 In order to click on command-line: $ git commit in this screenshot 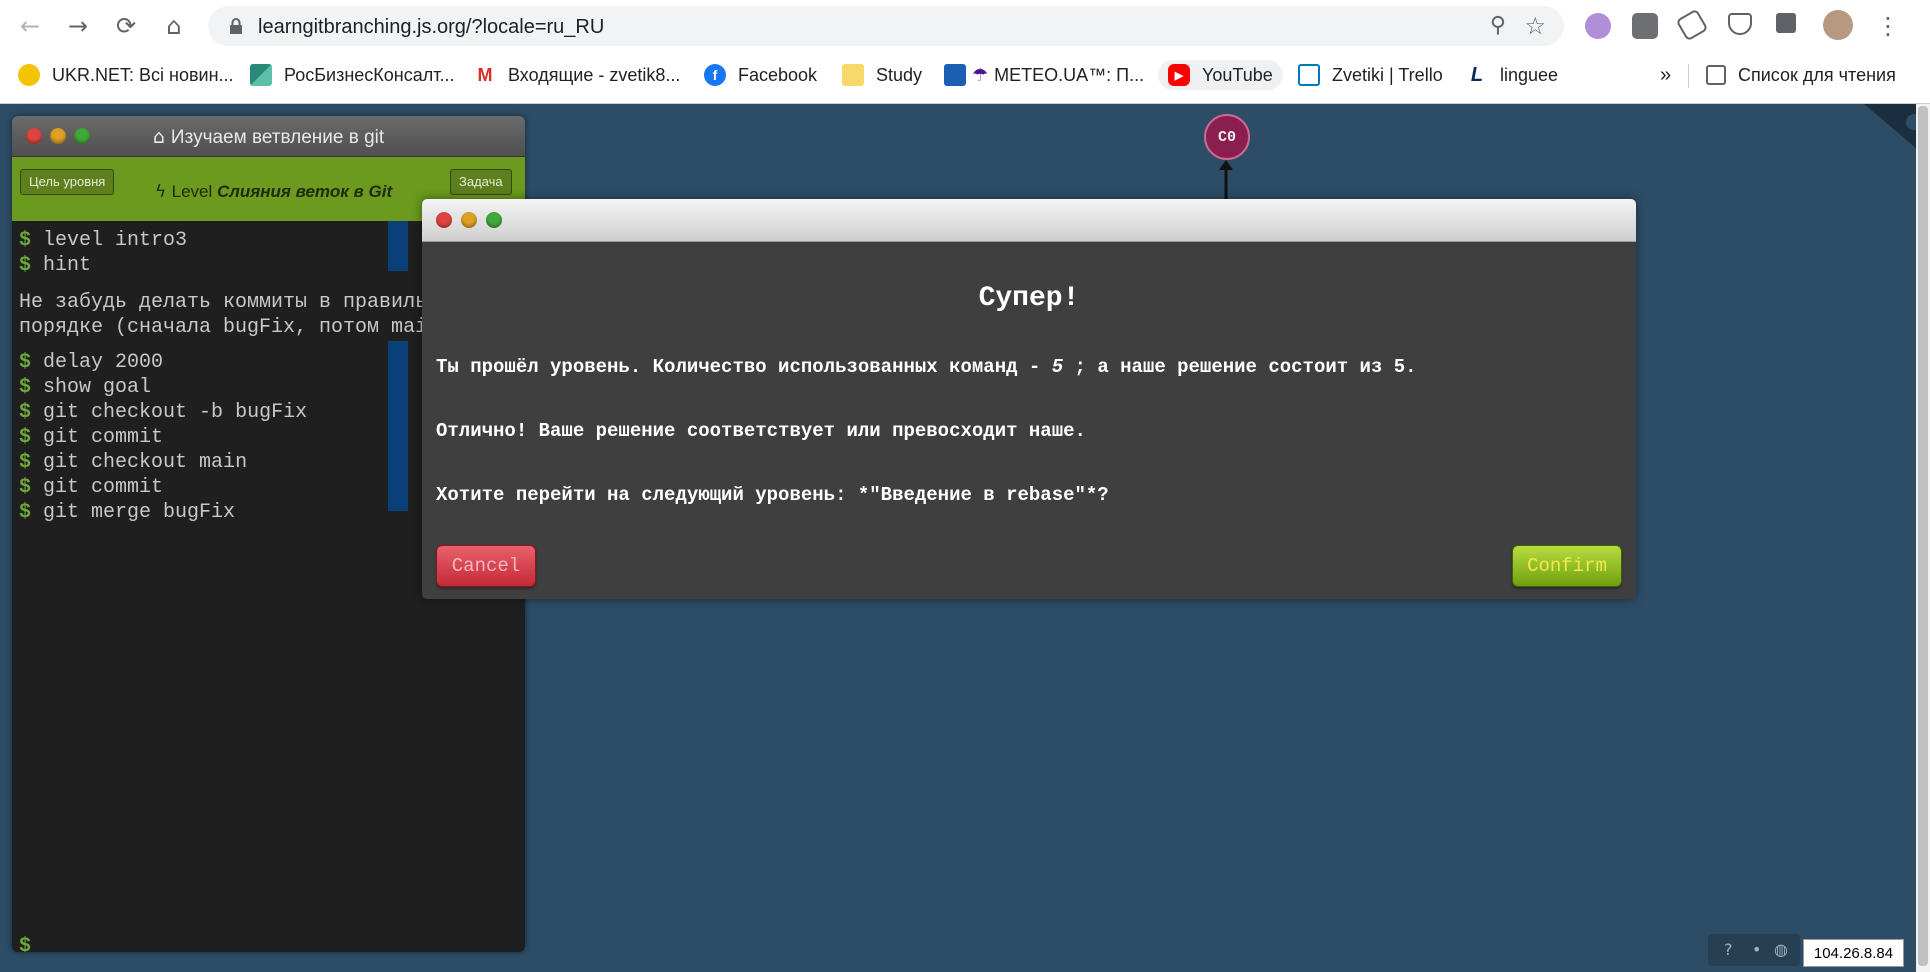, I will do `click(91, 487)`.